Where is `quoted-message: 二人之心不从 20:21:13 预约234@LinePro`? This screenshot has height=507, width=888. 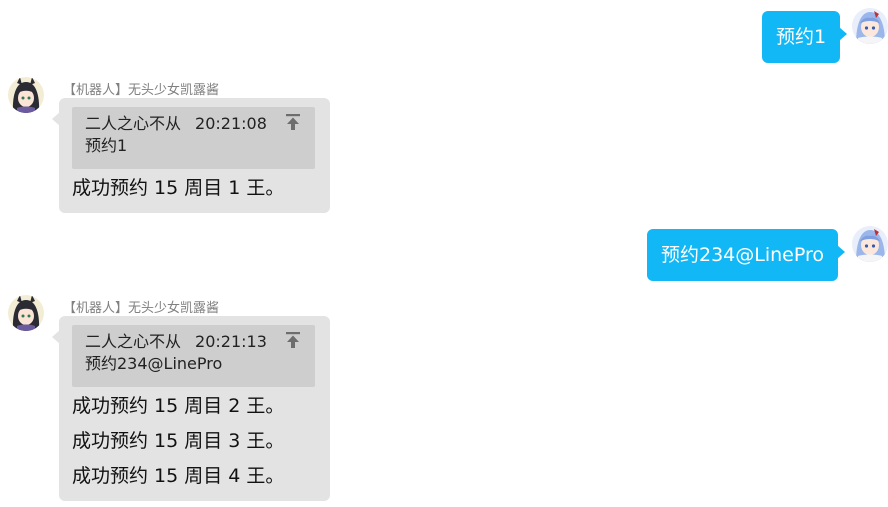
quoted-message: 二人之心不从 20:21:13 预约234@LinePro is located at coordinates (193, 356).